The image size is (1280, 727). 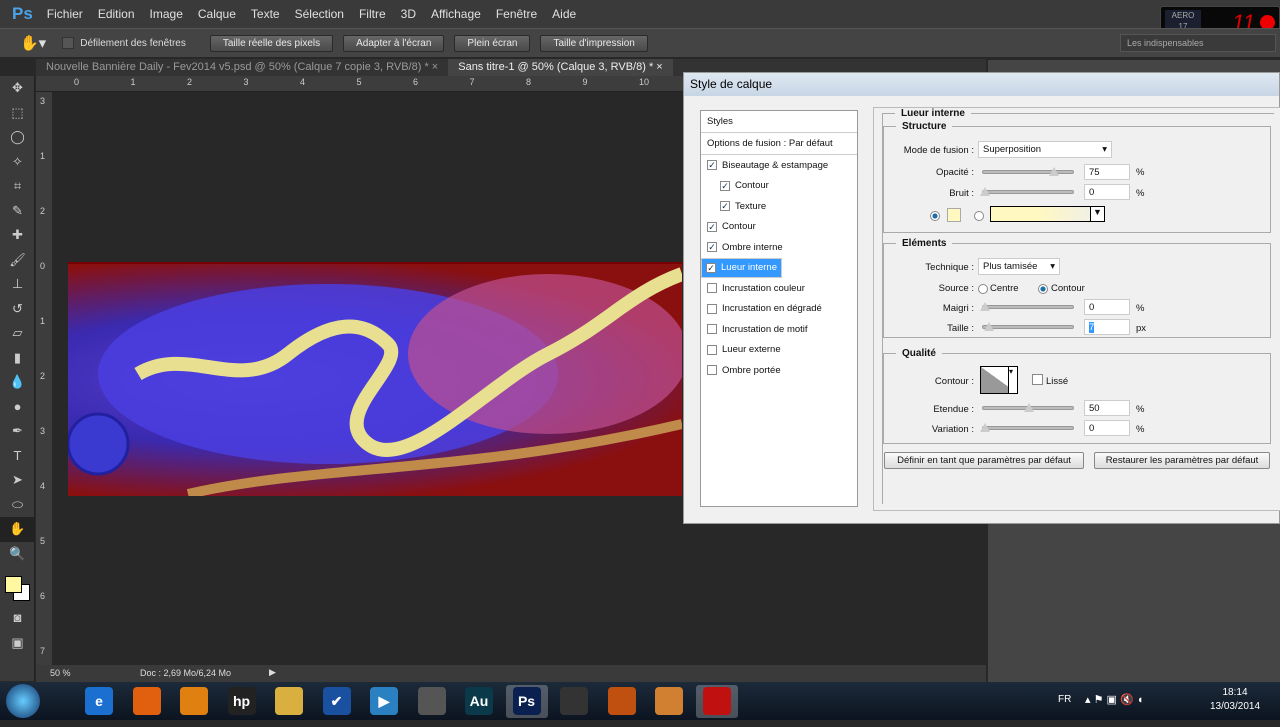 What do you see at coordinates (779, 288) in the screenshot?
I see `style-item: Incrustation couleur` at bounding box center [779, 288].